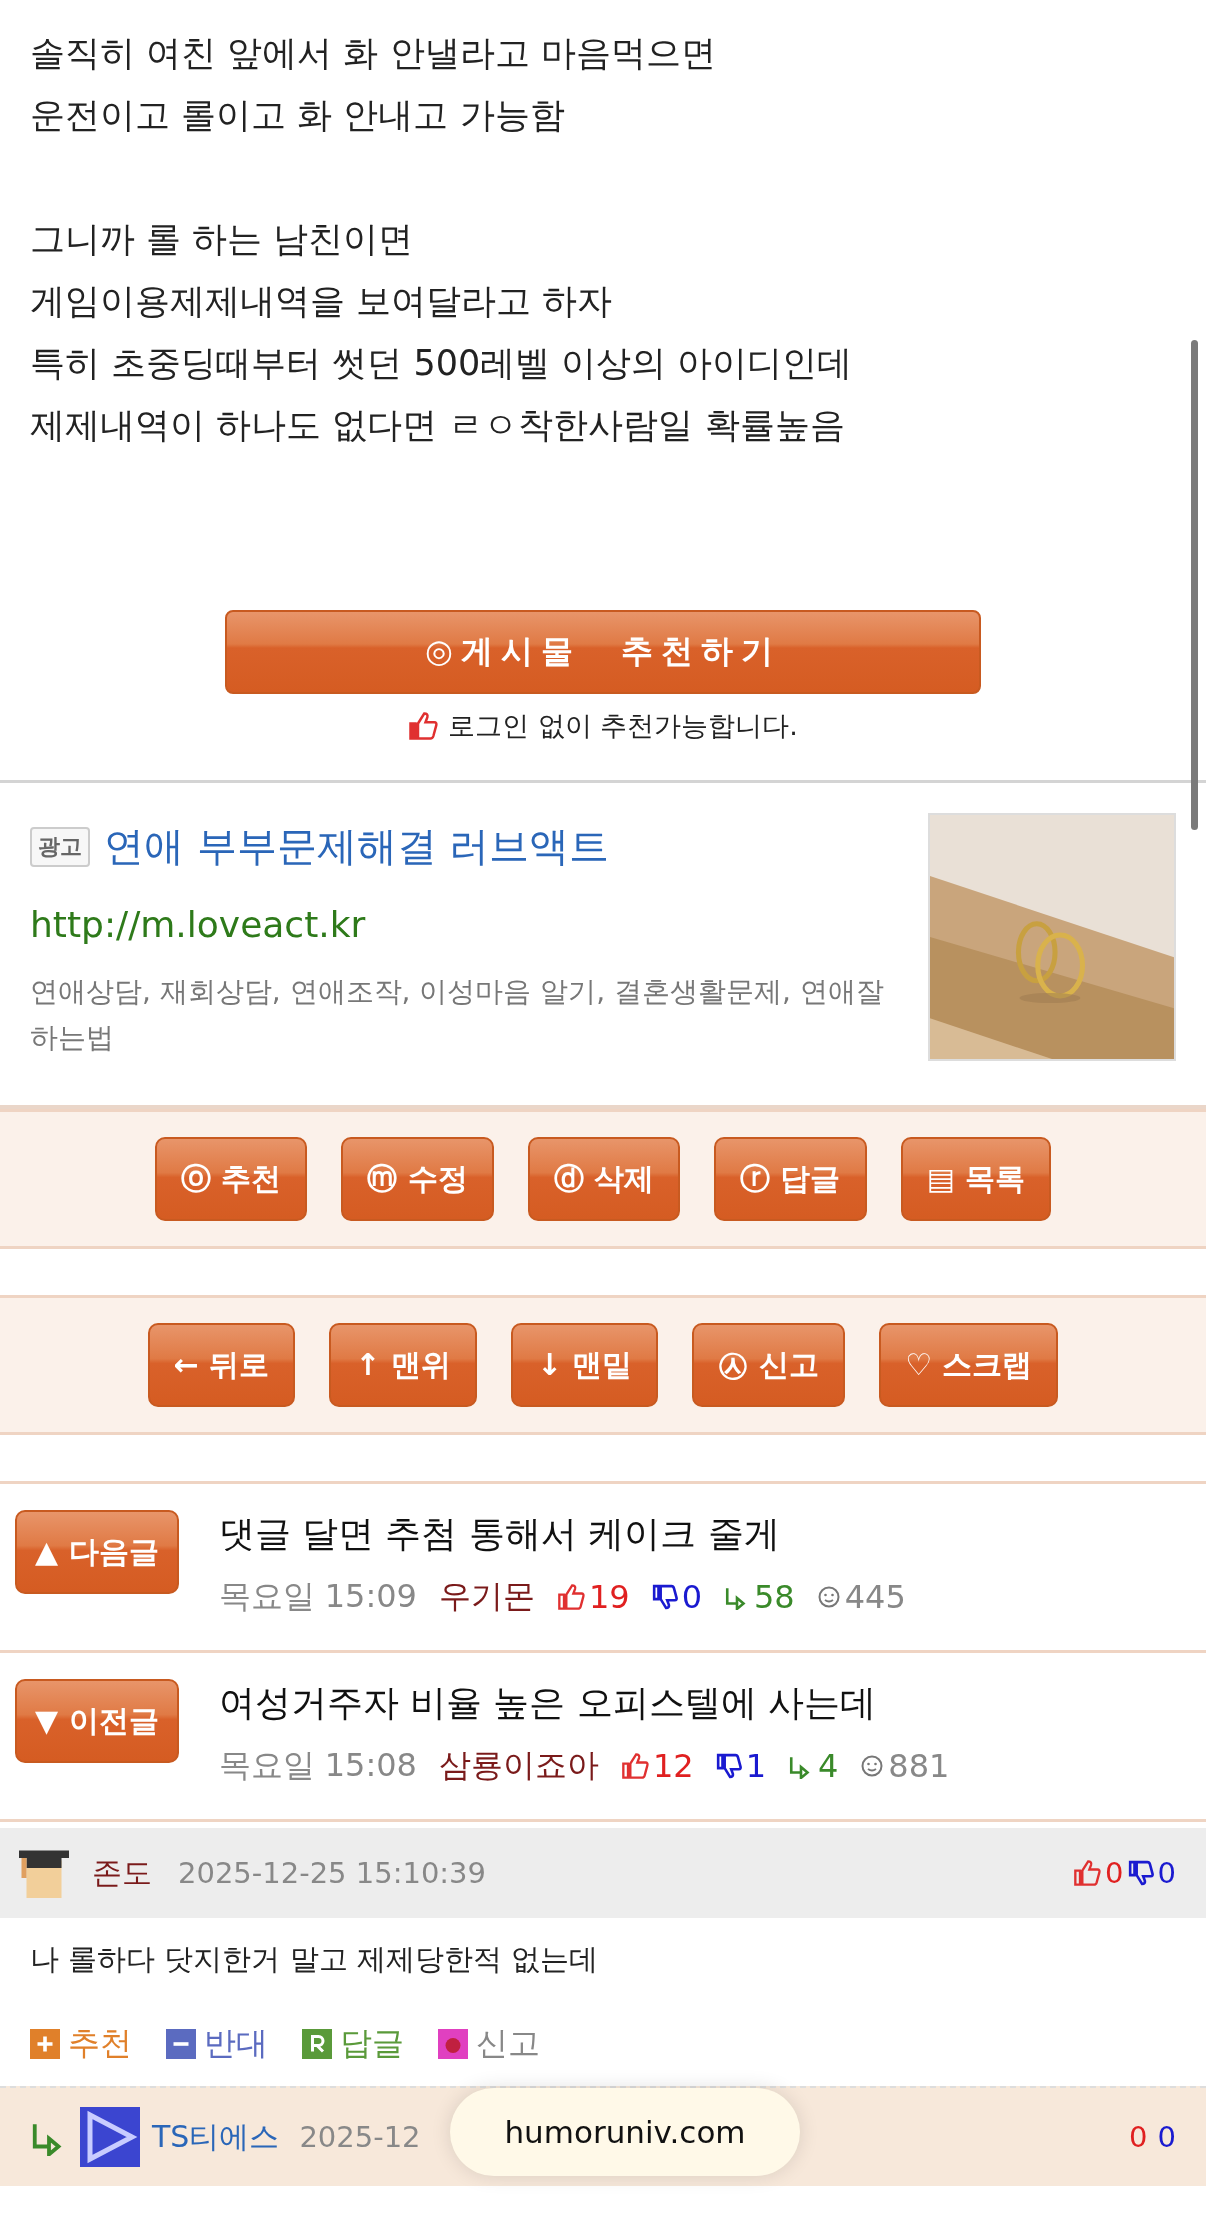 The width and height of the screenshot is (1206, 2223). I want to click on like-count: 19, so click(609, 1597).